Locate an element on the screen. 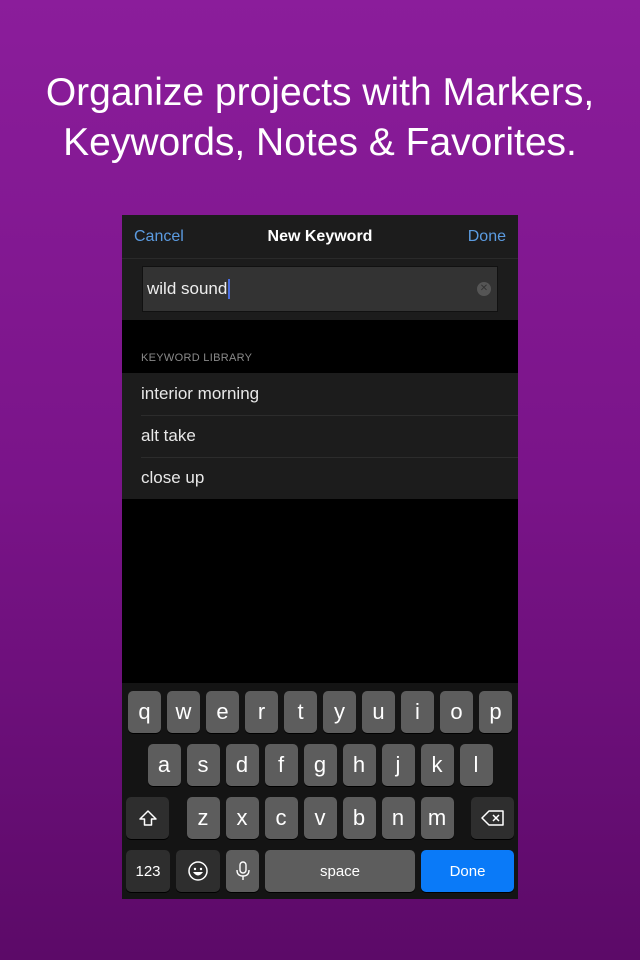 This screenshot has width=640, height=960. delete-key is located at coordinates (492, 818).